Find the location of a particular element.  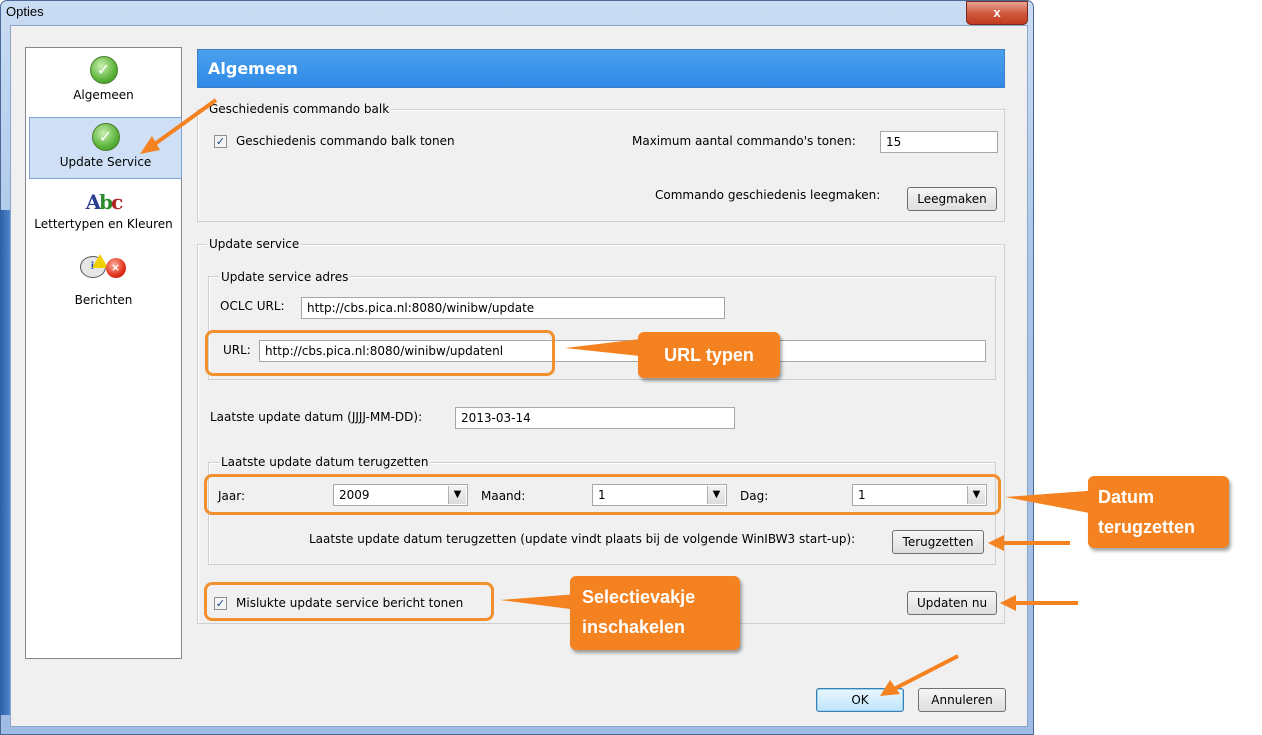

callout-checkbox-line1: Selectievakje is located at coordinates (639, 597).